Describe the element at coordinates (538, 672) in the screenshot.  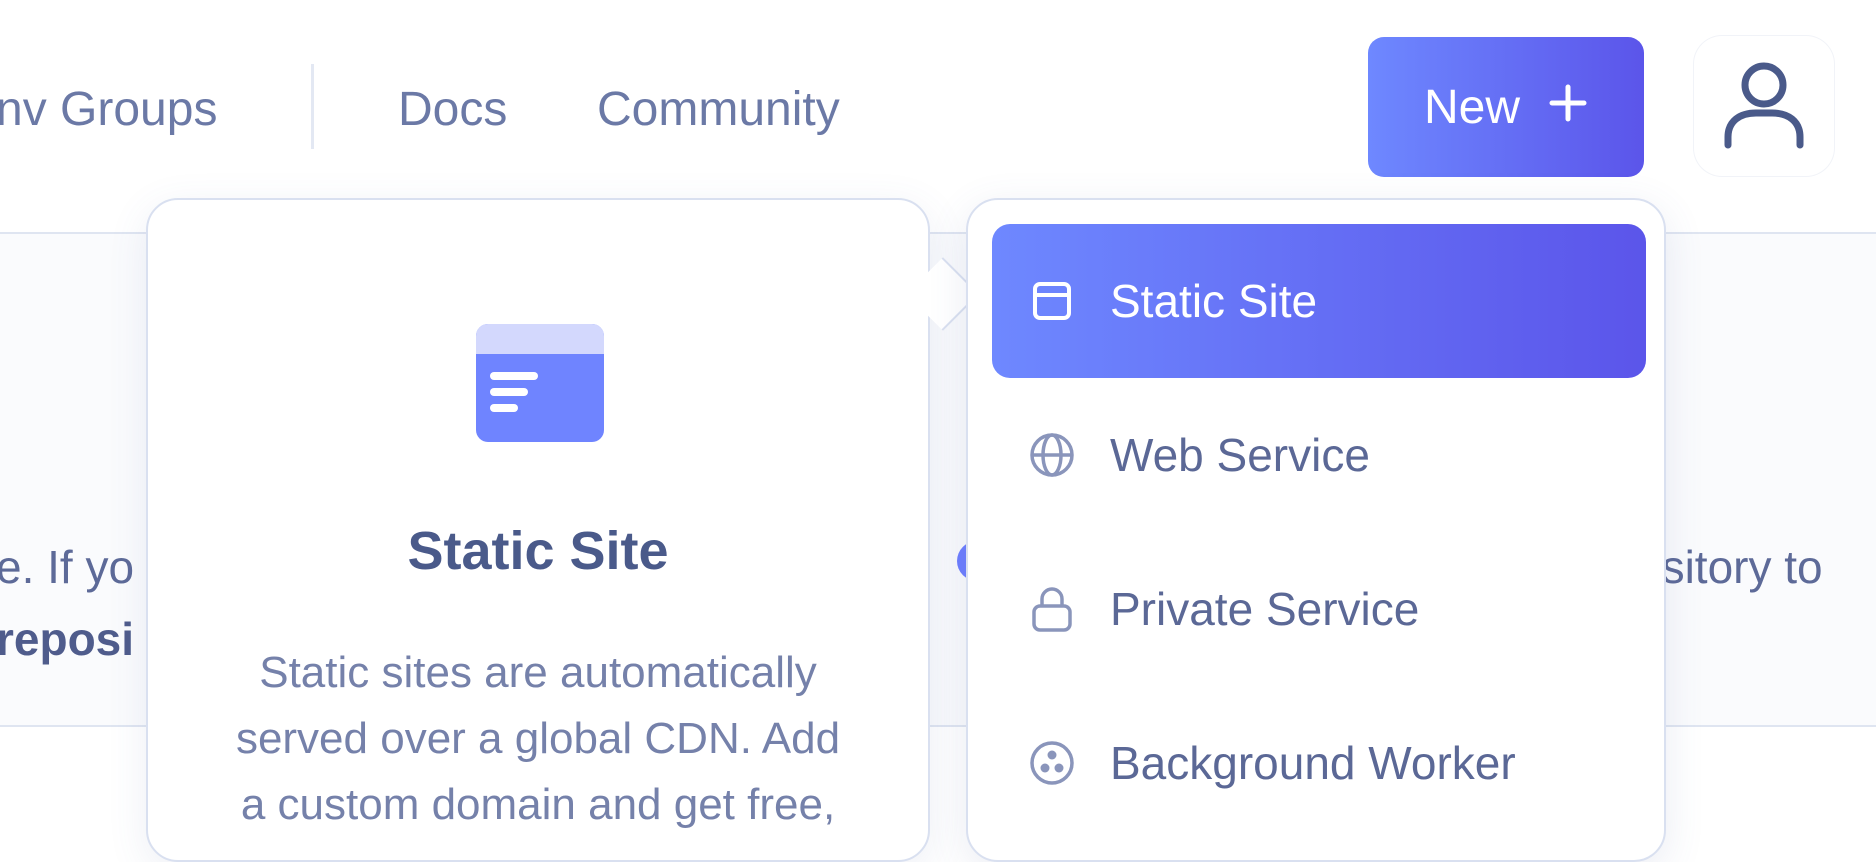
I see `preview-description-line: Static sites are automatically` at that location.